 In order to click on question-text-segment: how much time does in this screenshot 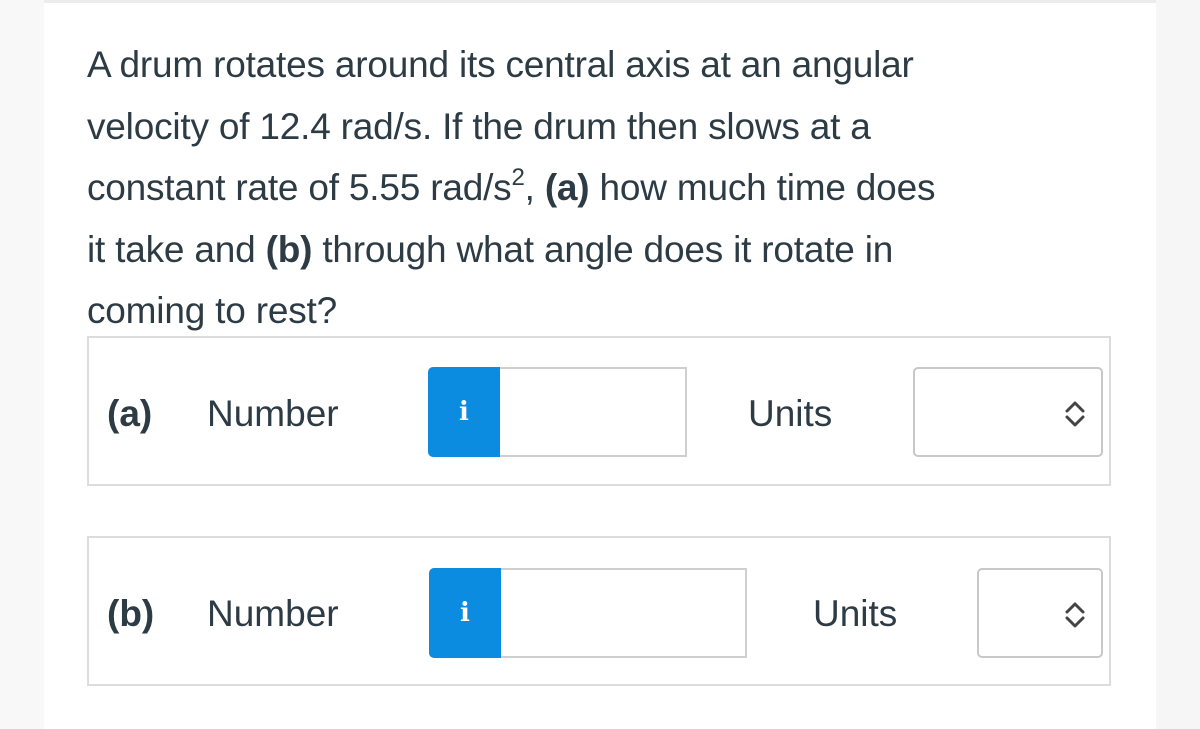, I will do `click(762, 187)`.